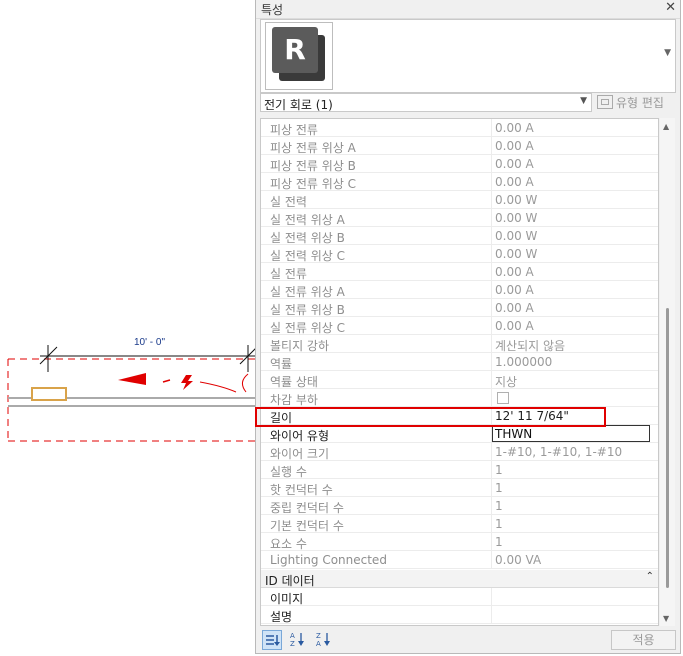  Describe the element at coordinates (459, 524) in the screenshot. I see `property-row: 기본 컨덕터 수 1` at that location.